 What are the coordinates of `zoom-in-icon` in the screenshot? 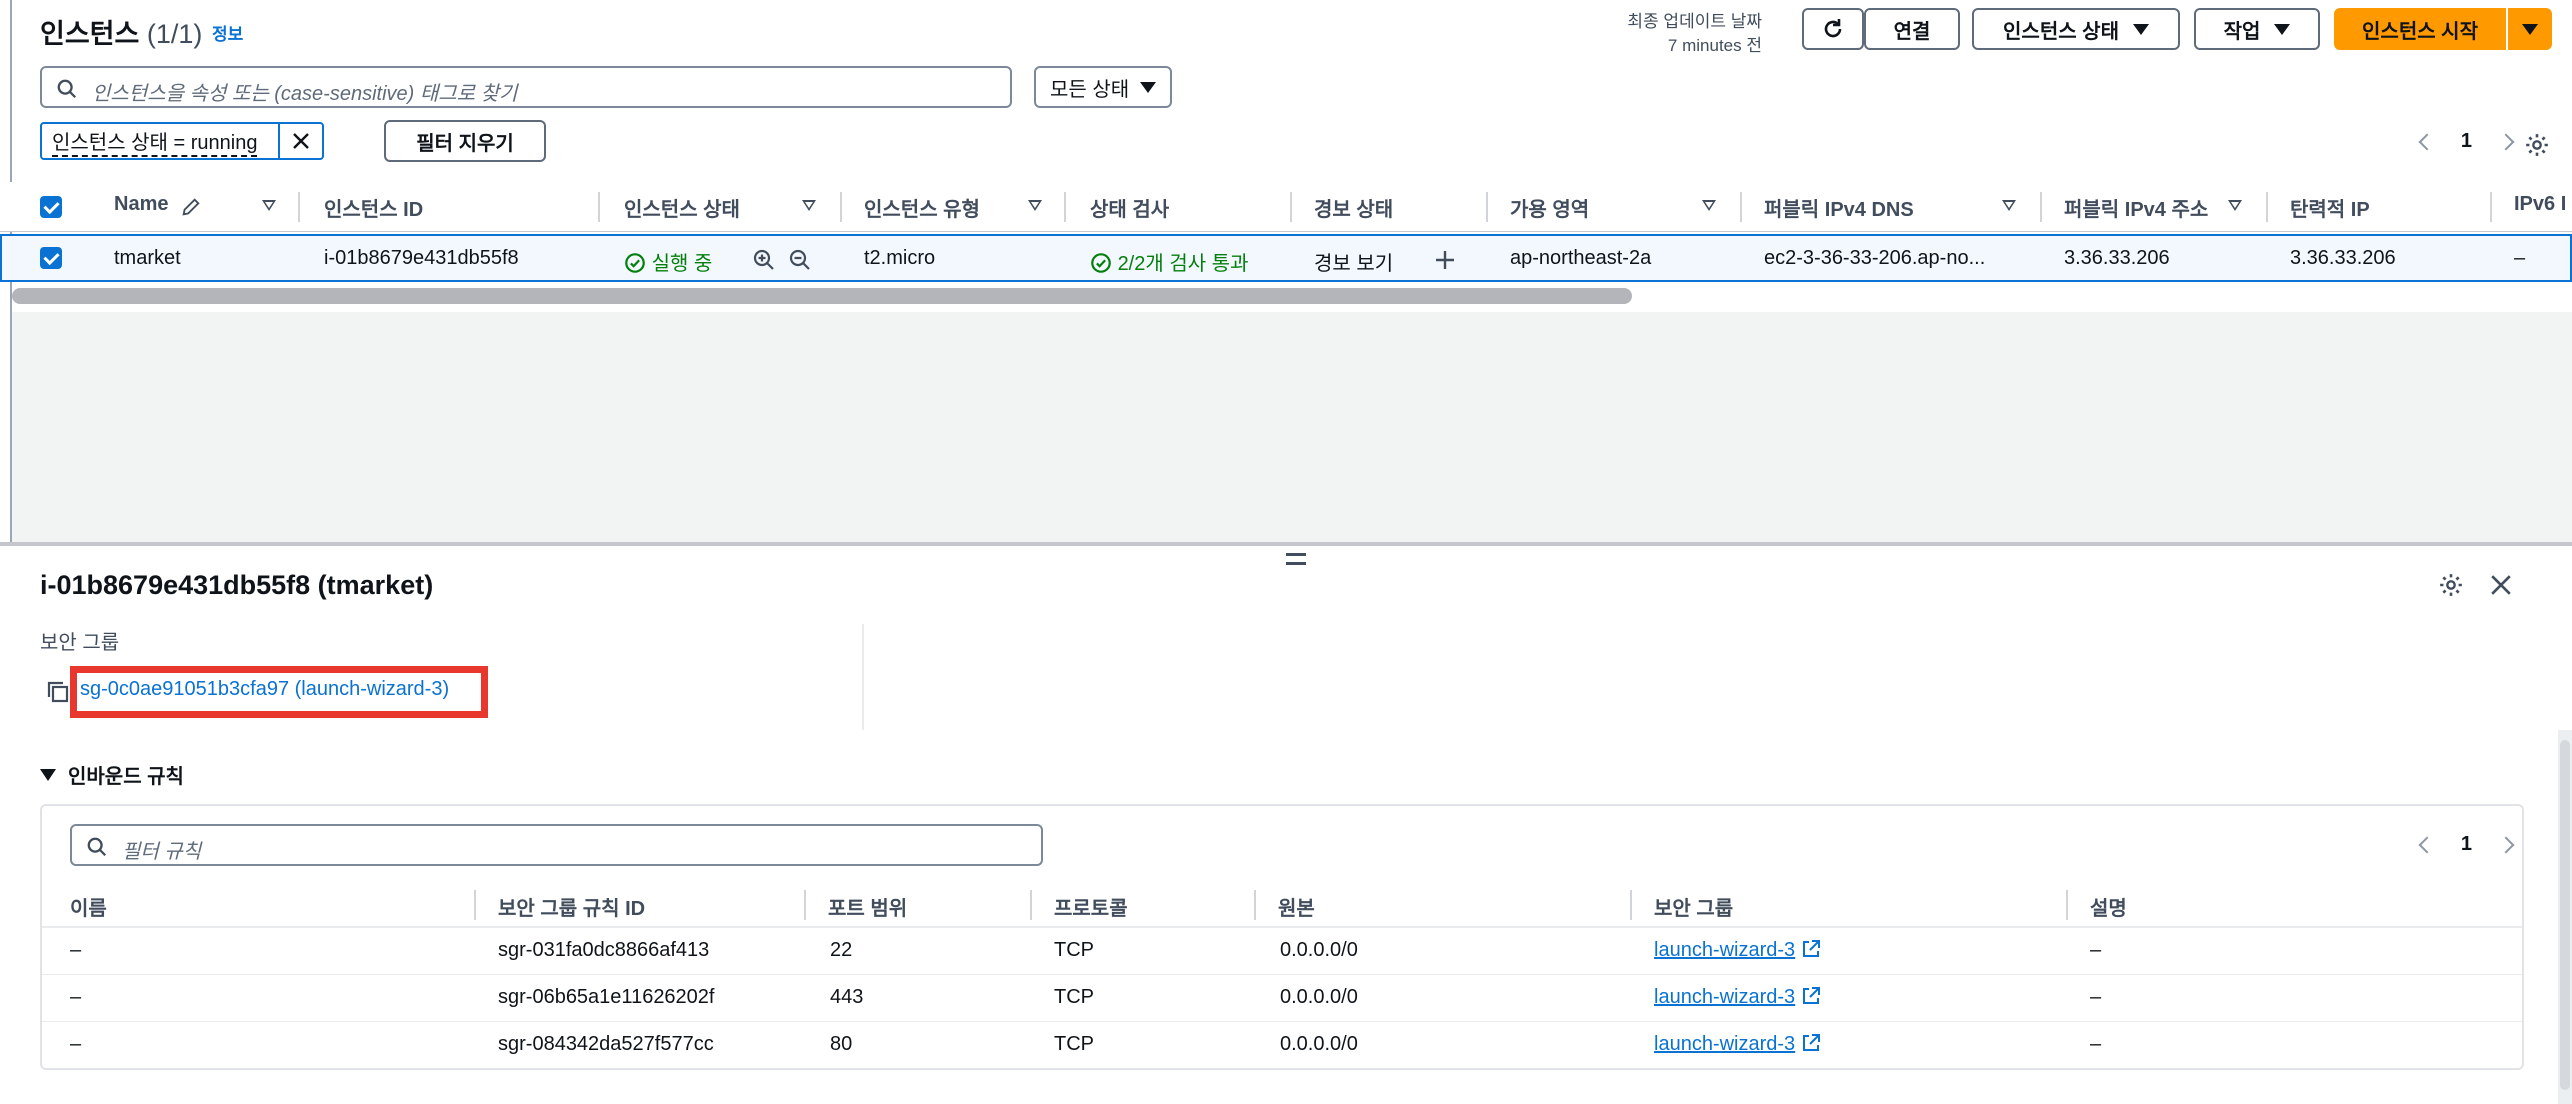 It's located at (764, 260).